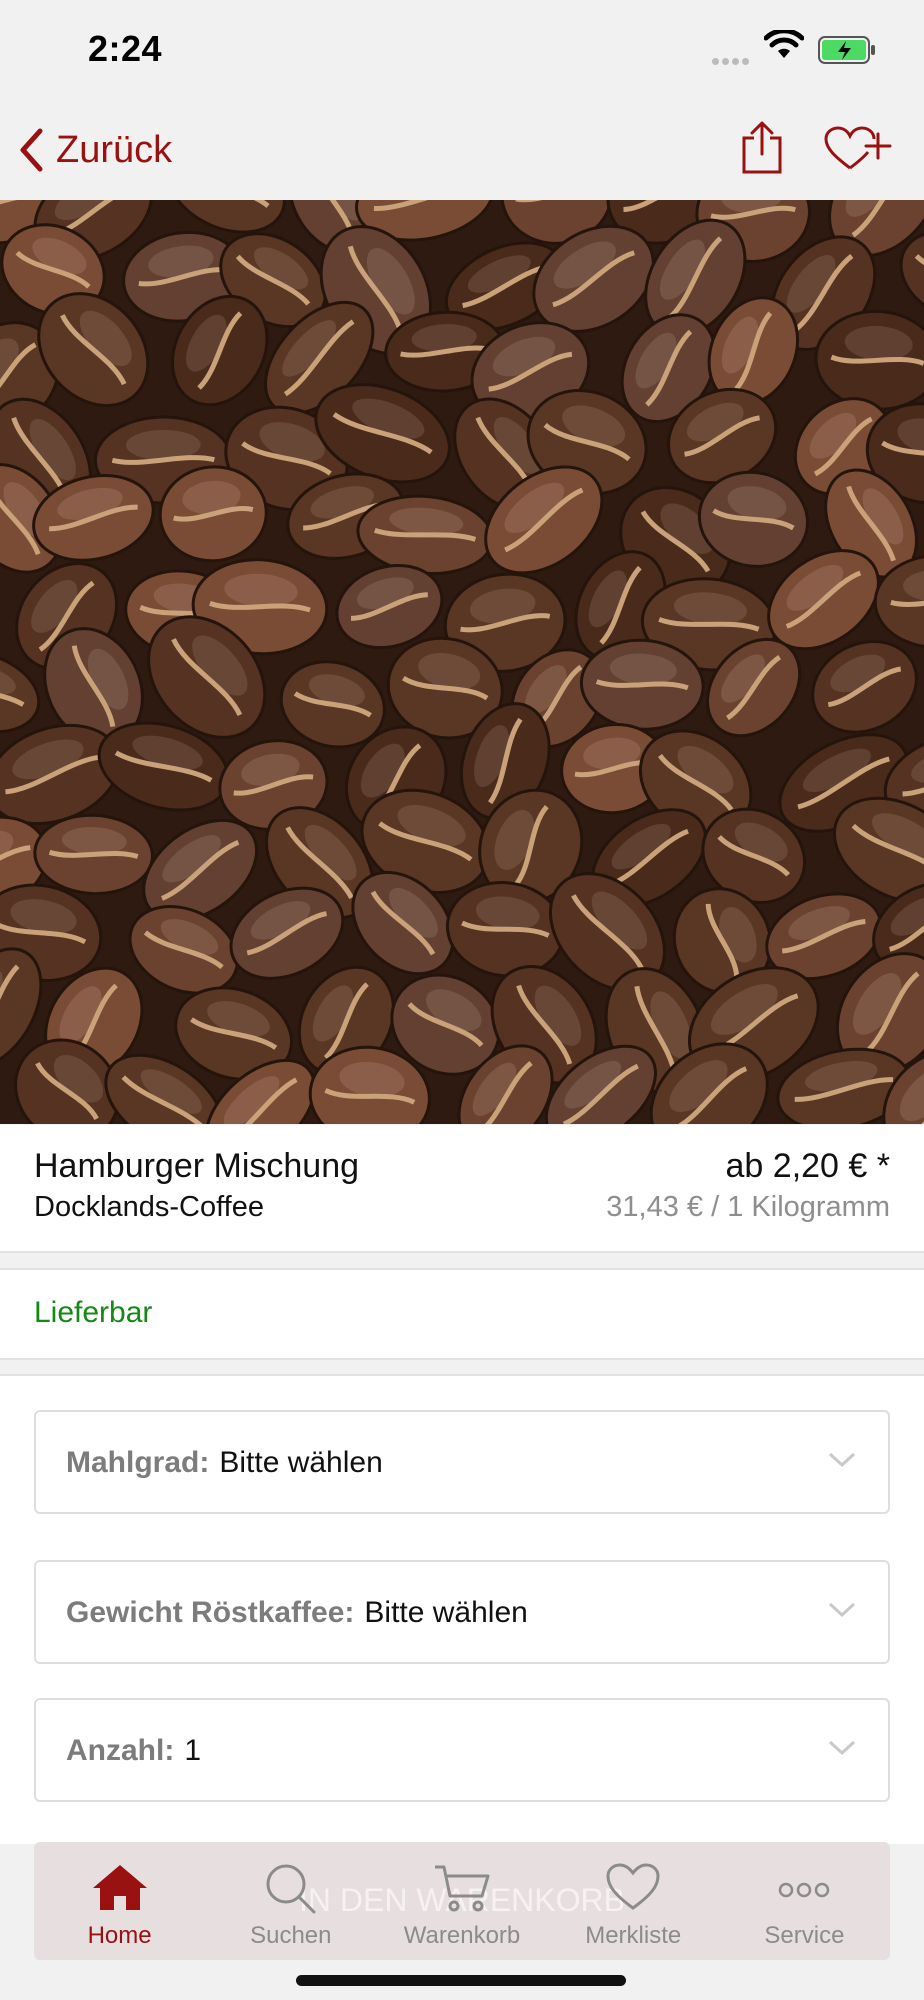 The width and height of the screenshot is (924, 2000). I want to click on grind-select-label: Mahlgrad:, so click(138, 1462).